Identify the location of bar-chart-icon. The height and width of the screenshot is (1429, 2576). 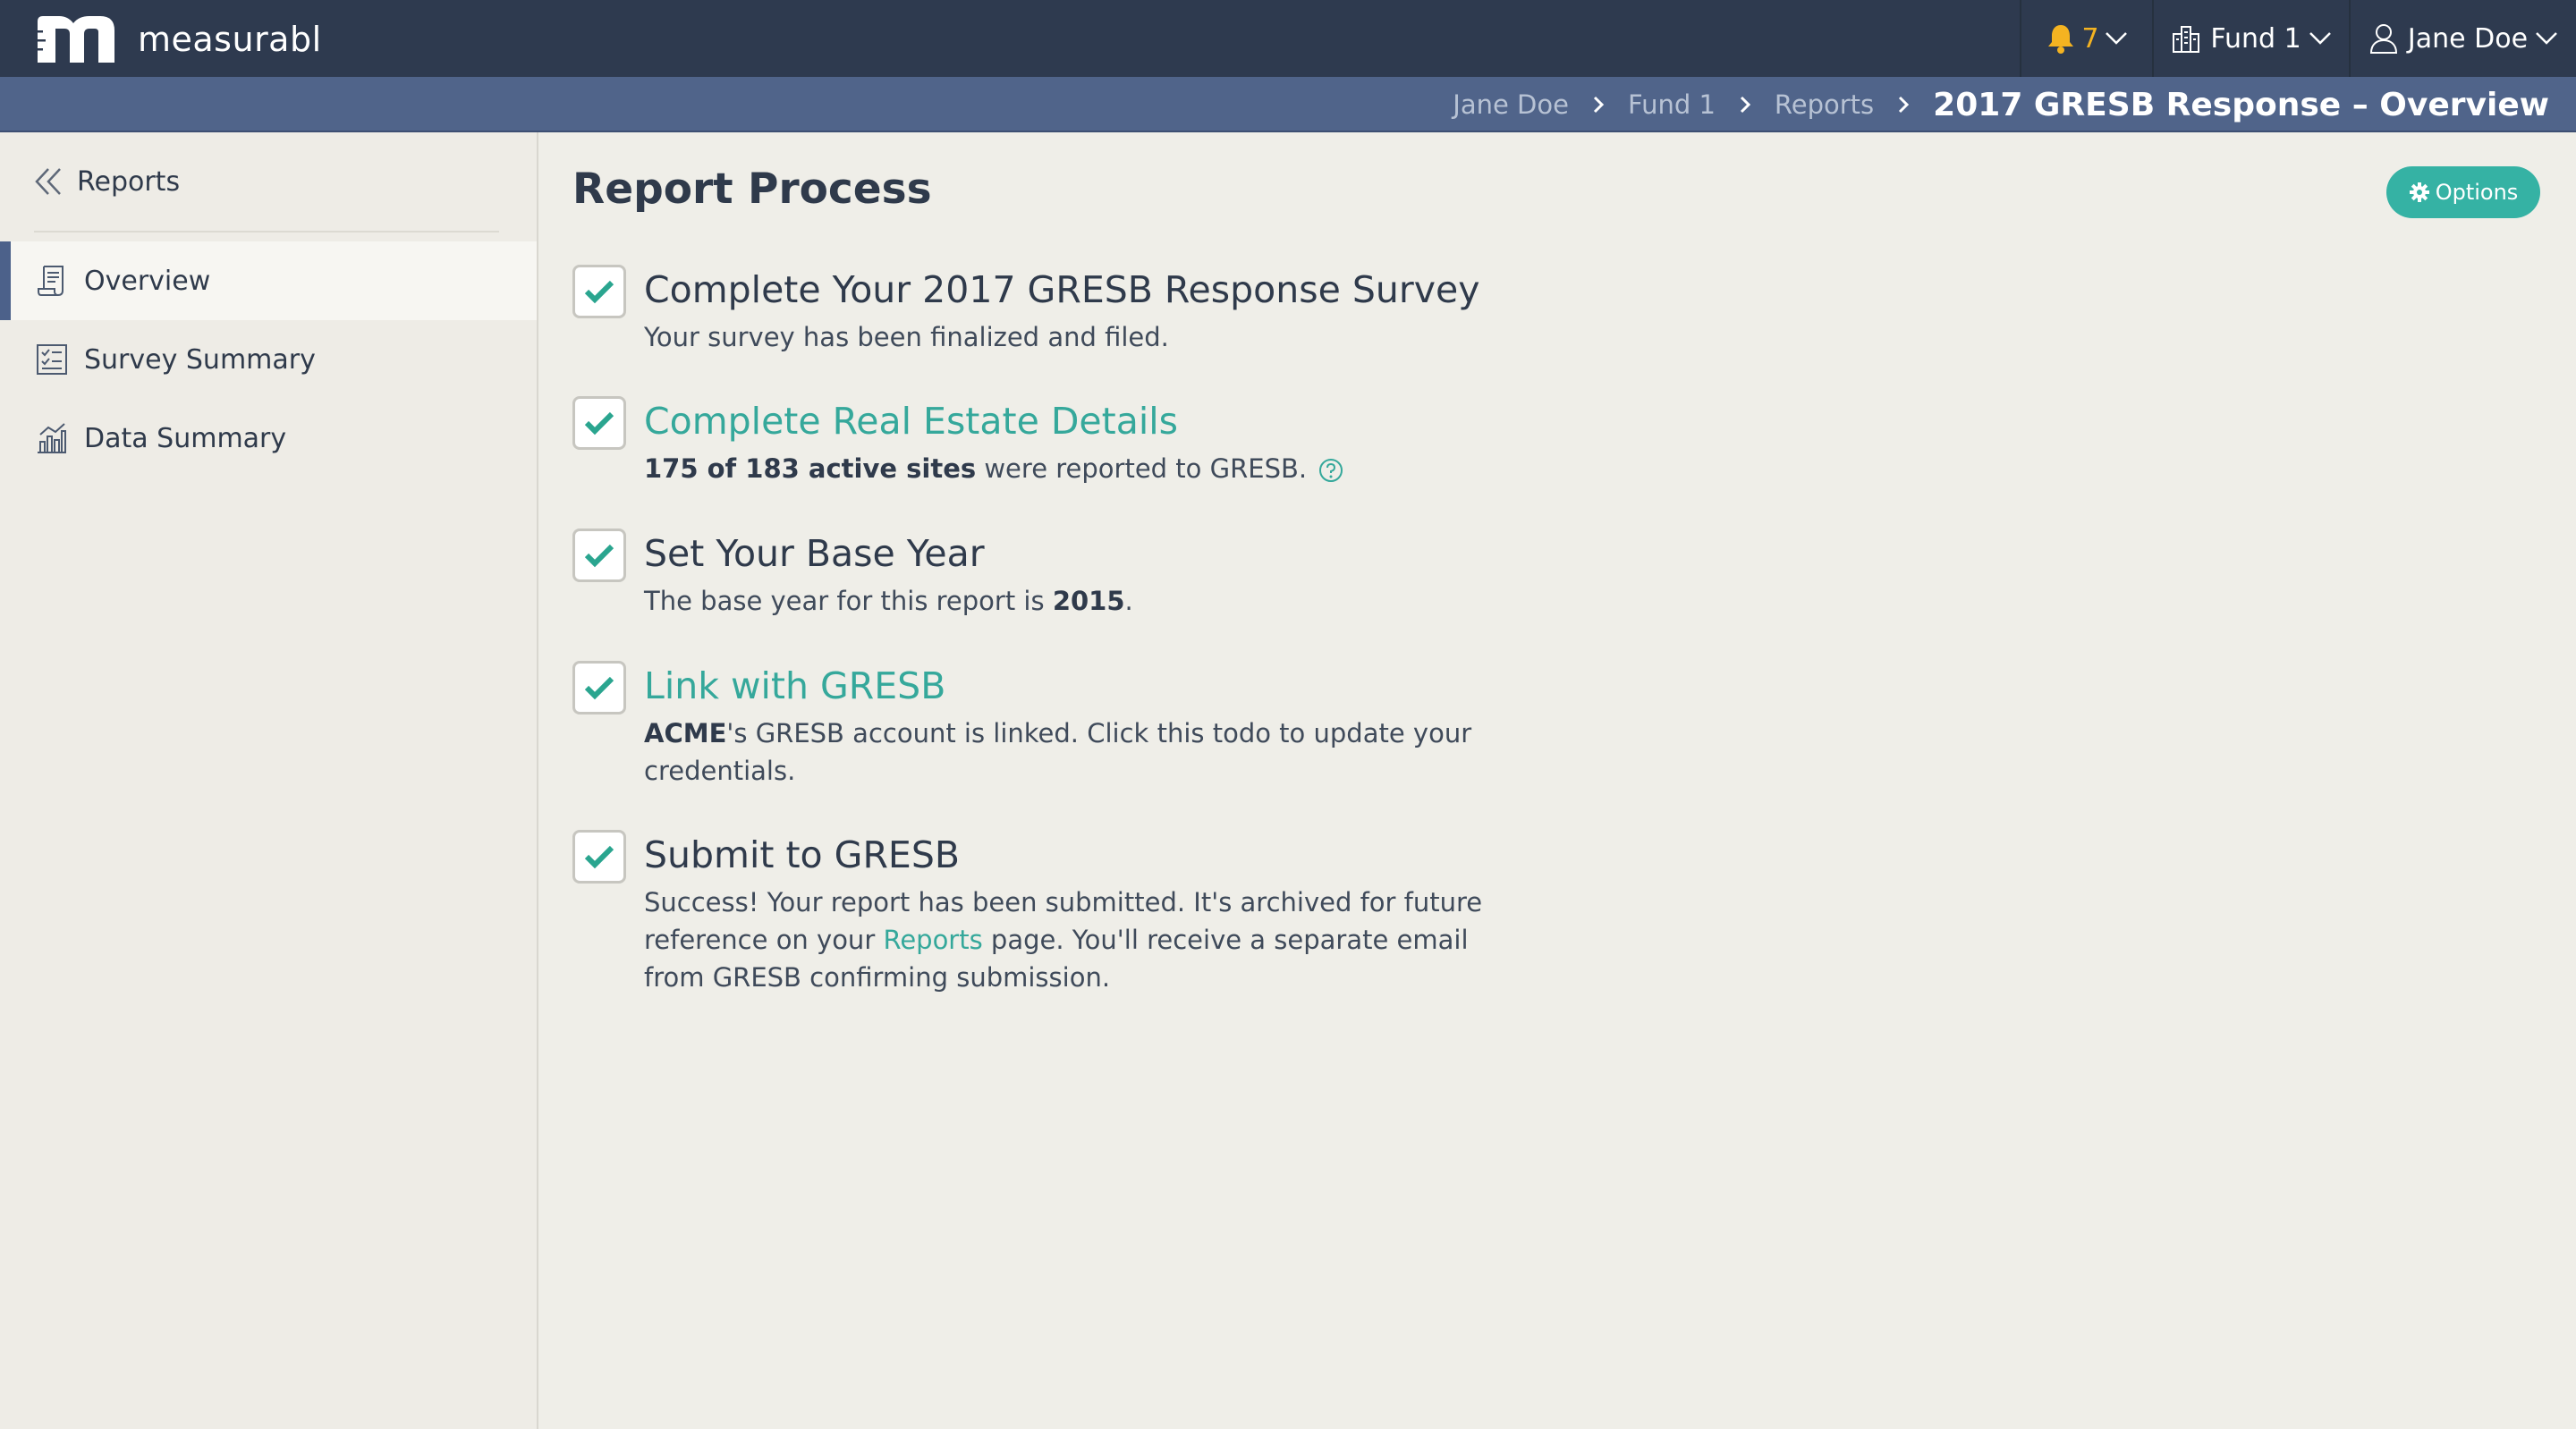
(52, 438).